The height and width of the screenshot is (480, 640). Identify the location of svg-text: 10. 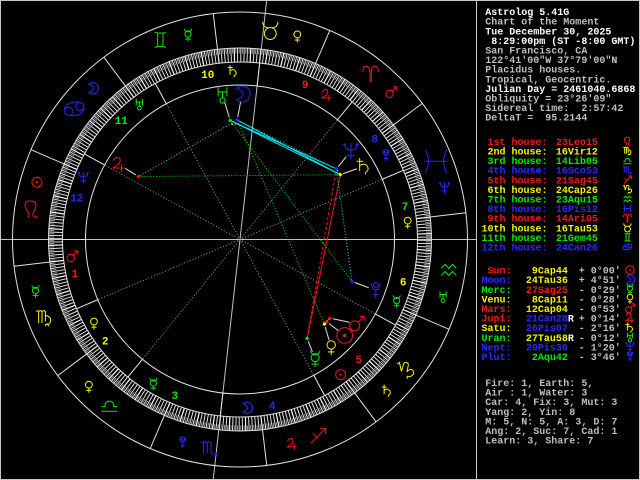
(207, 76).